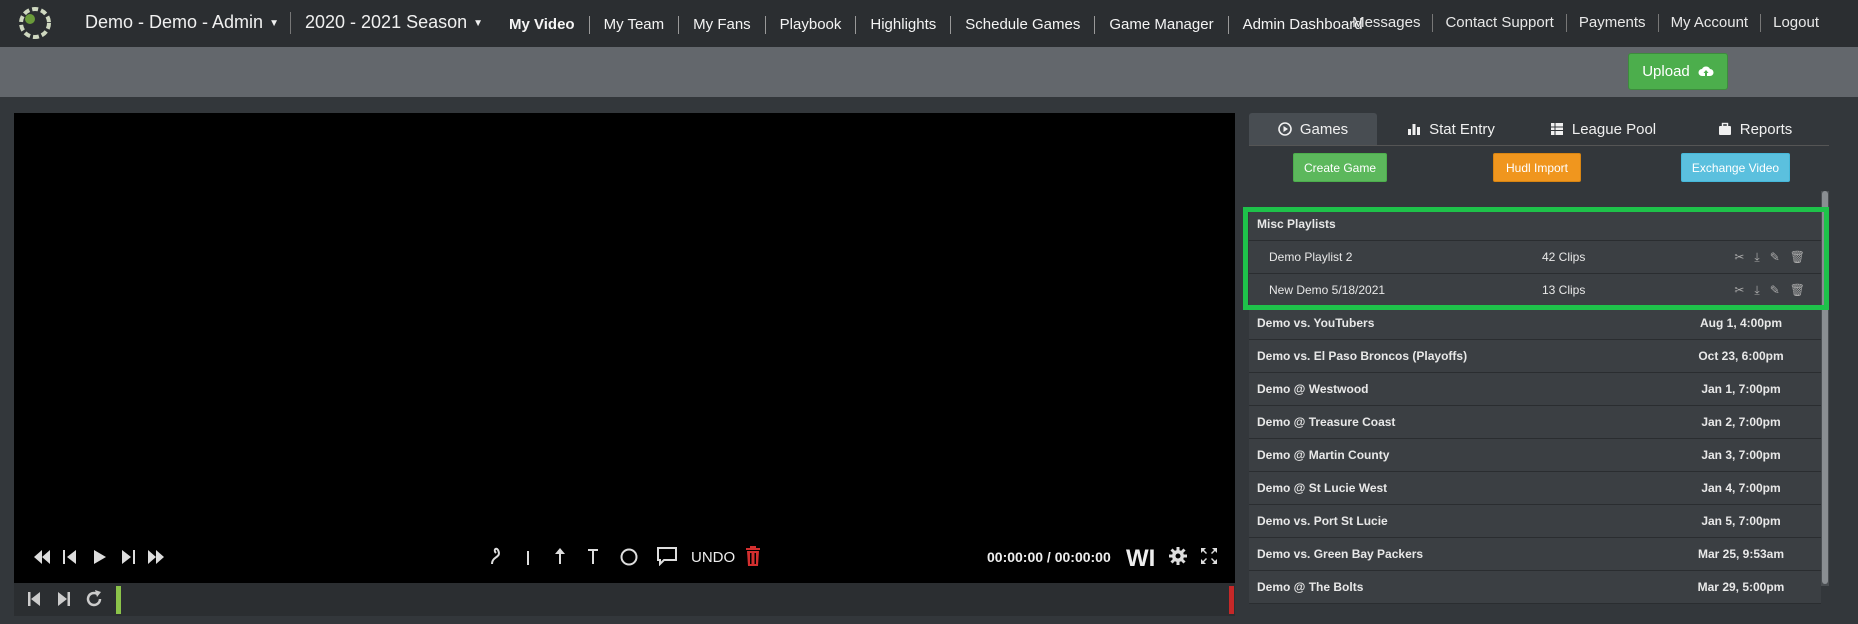  I want to click on fullscreen-icon, so click(1209, 556).